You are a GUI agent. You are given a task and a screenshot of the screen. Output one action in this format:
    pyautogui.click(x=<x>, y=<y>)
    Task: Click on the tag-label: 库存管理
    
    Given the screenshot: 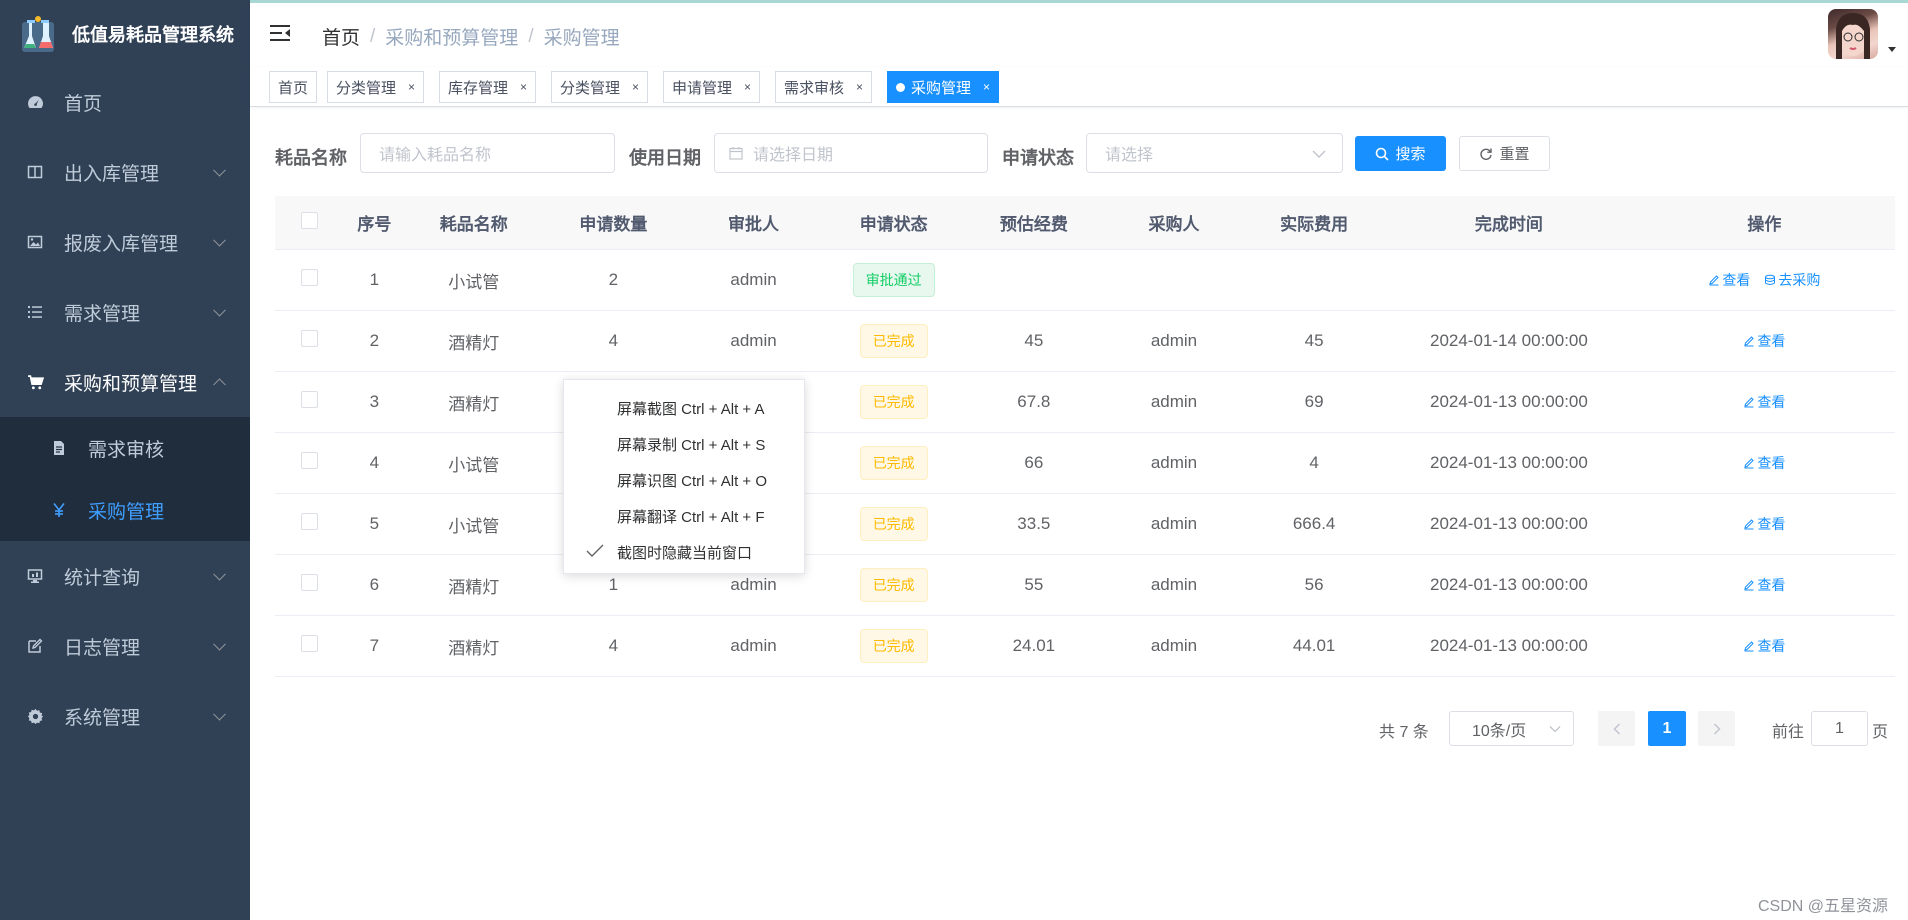 What is the action you would take?
    pyautogui.click(x=478, y=88)
    